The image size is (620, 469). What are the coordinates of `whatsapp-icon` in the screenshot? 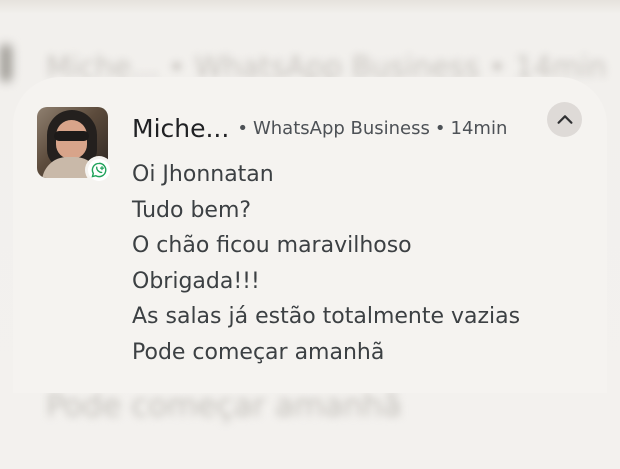 It's located at (99, 170).